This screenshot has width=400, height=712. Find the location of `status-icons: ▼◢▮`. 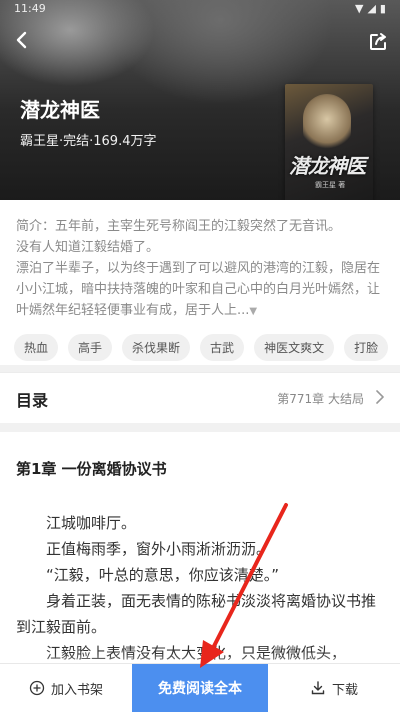

status-icons: ▼◢▮ is located at coordinates (372, 8).